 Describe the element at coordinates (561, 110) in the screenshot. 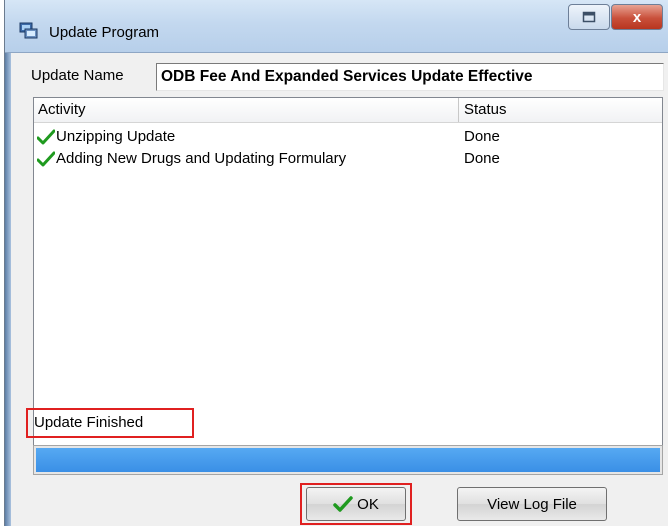

I see `column-header-status: Status` at that location.